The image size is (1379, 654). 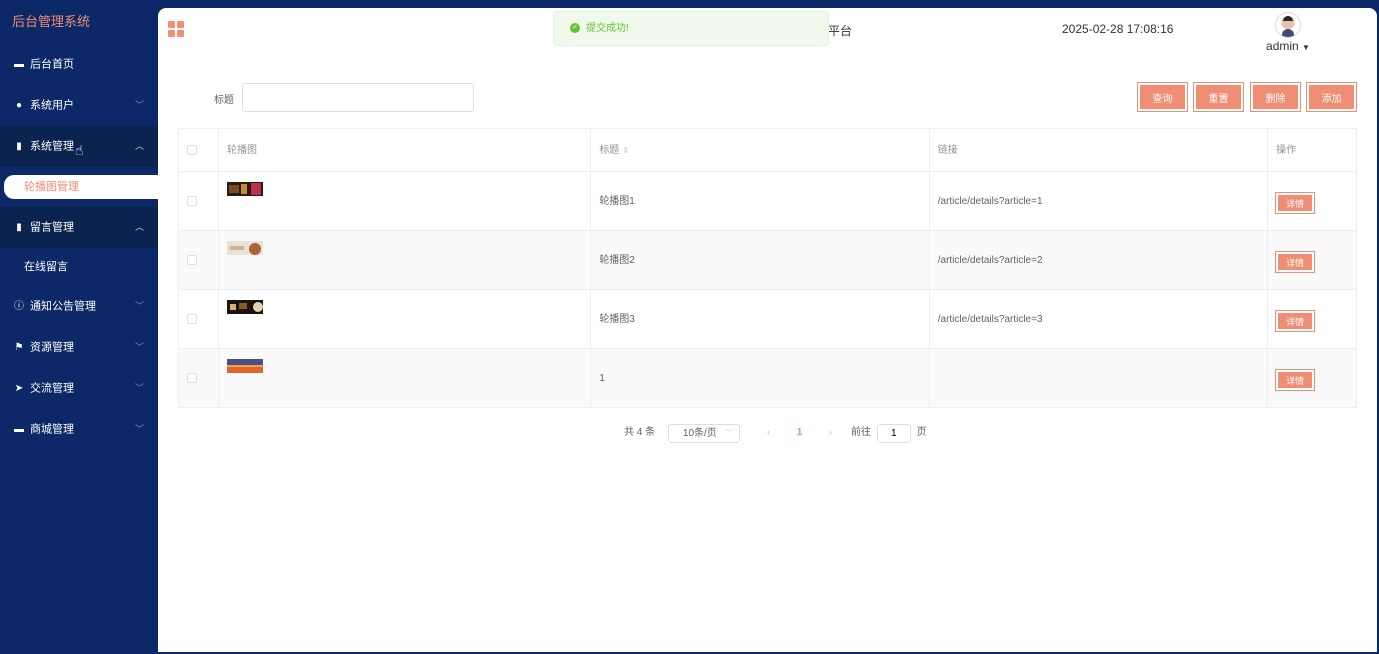 I want to click on table-row: 轮播图1 /article/details?article=1 详情, so click(x=767, y=201).